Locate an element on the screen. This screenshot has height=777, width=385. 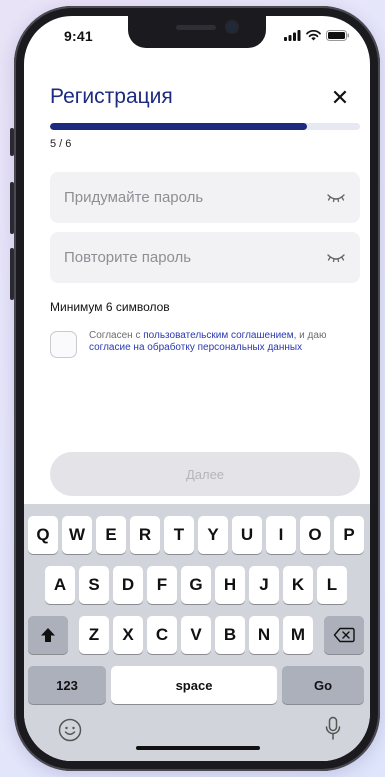
key-k: K is located at coordinates (298, 585).